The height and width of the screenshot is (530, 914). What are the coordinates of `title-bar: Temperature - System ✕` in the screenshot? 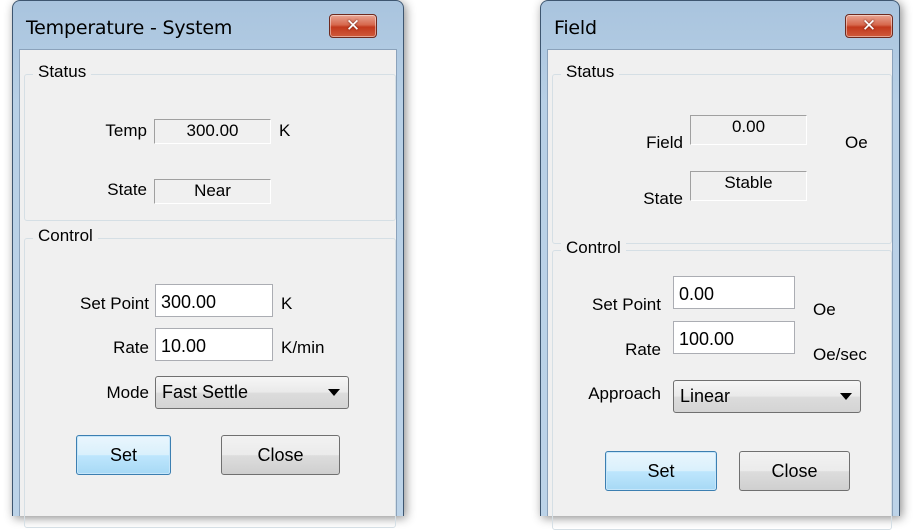 It's located at (208, 25).